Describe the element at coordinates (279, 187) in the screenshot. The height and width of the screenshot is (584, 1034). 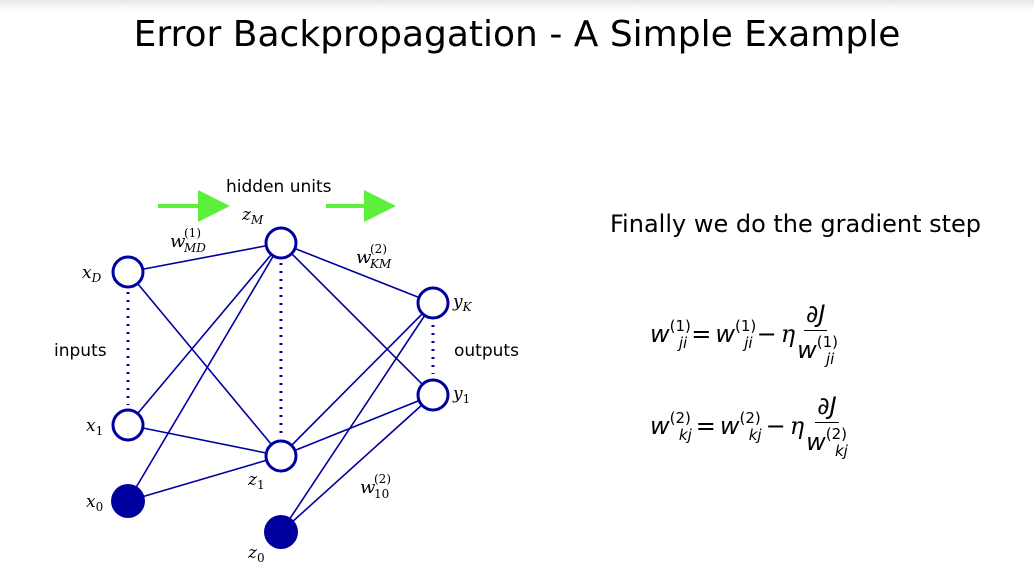
I see `hidden-units-label: hidden units` at that location.